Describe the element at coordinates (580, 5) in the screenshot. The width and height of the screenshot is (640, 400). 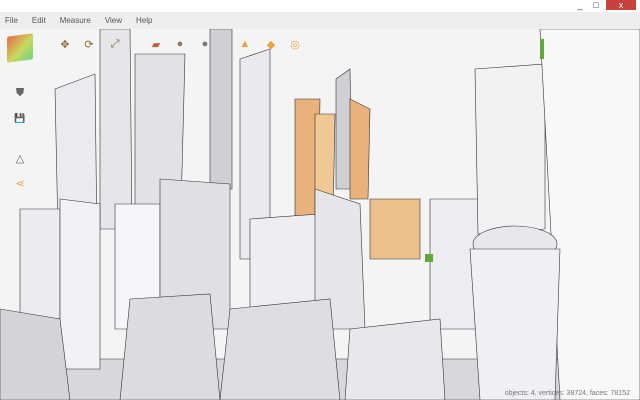
I see `minimize-button: _` at that location.